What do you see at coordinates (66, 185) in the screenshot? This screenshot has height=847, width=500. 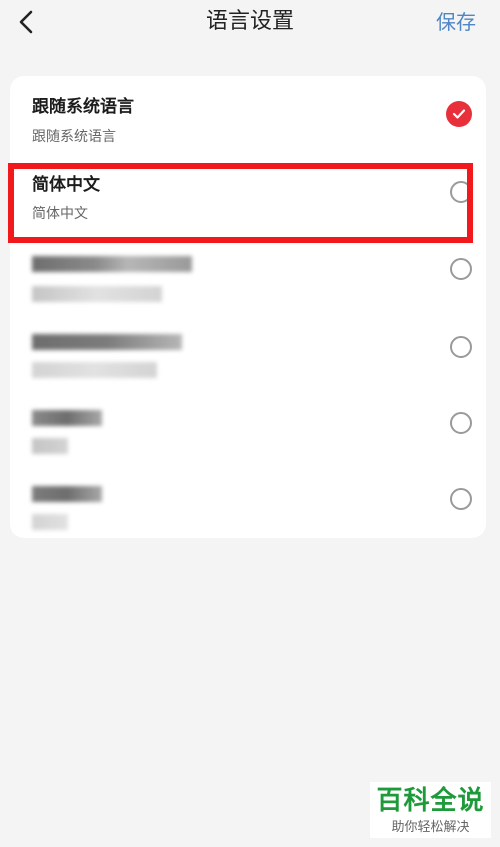 I see `language-name: 简体中文` at bounding box center [66, 185].